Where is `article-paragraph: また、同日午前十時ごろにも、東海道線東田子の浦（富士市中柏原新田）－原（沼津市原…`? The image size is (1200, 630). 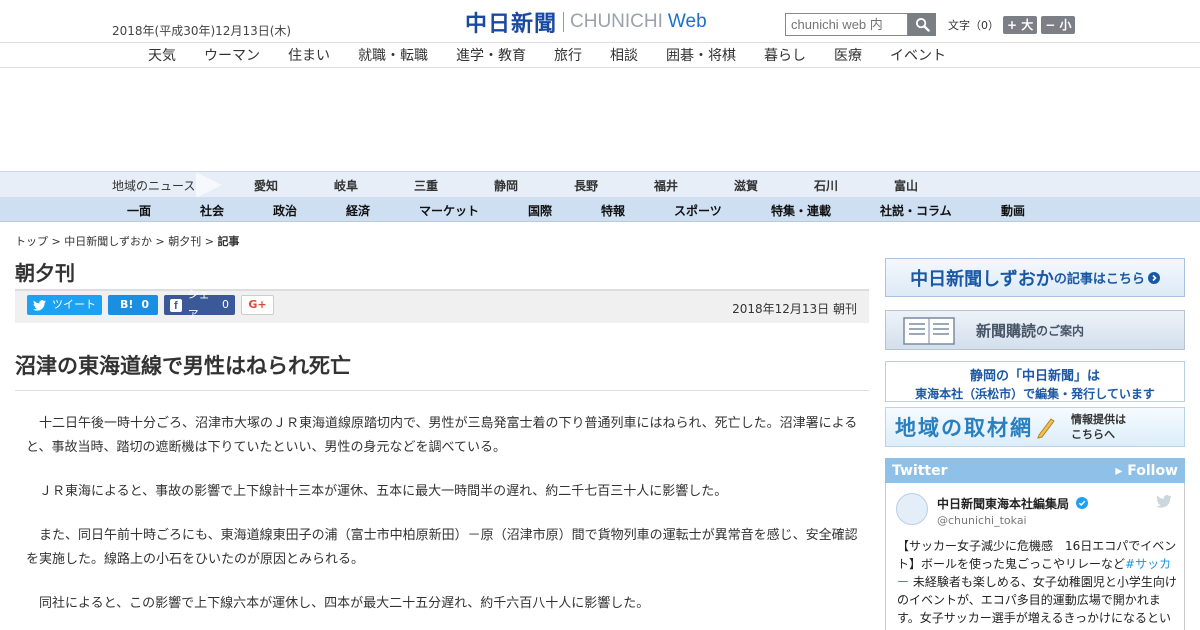
article-paragraph: また、同日午前十時ごろにも、東海道線東田子の浦（富士市中柏原新田）－原（沼津市原… is located at coordinates (442, 547).